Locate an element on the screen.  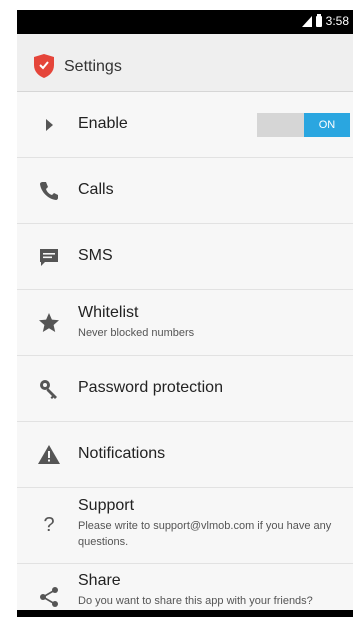
notifications-row: Notifications is located at coordinates (185, 455).